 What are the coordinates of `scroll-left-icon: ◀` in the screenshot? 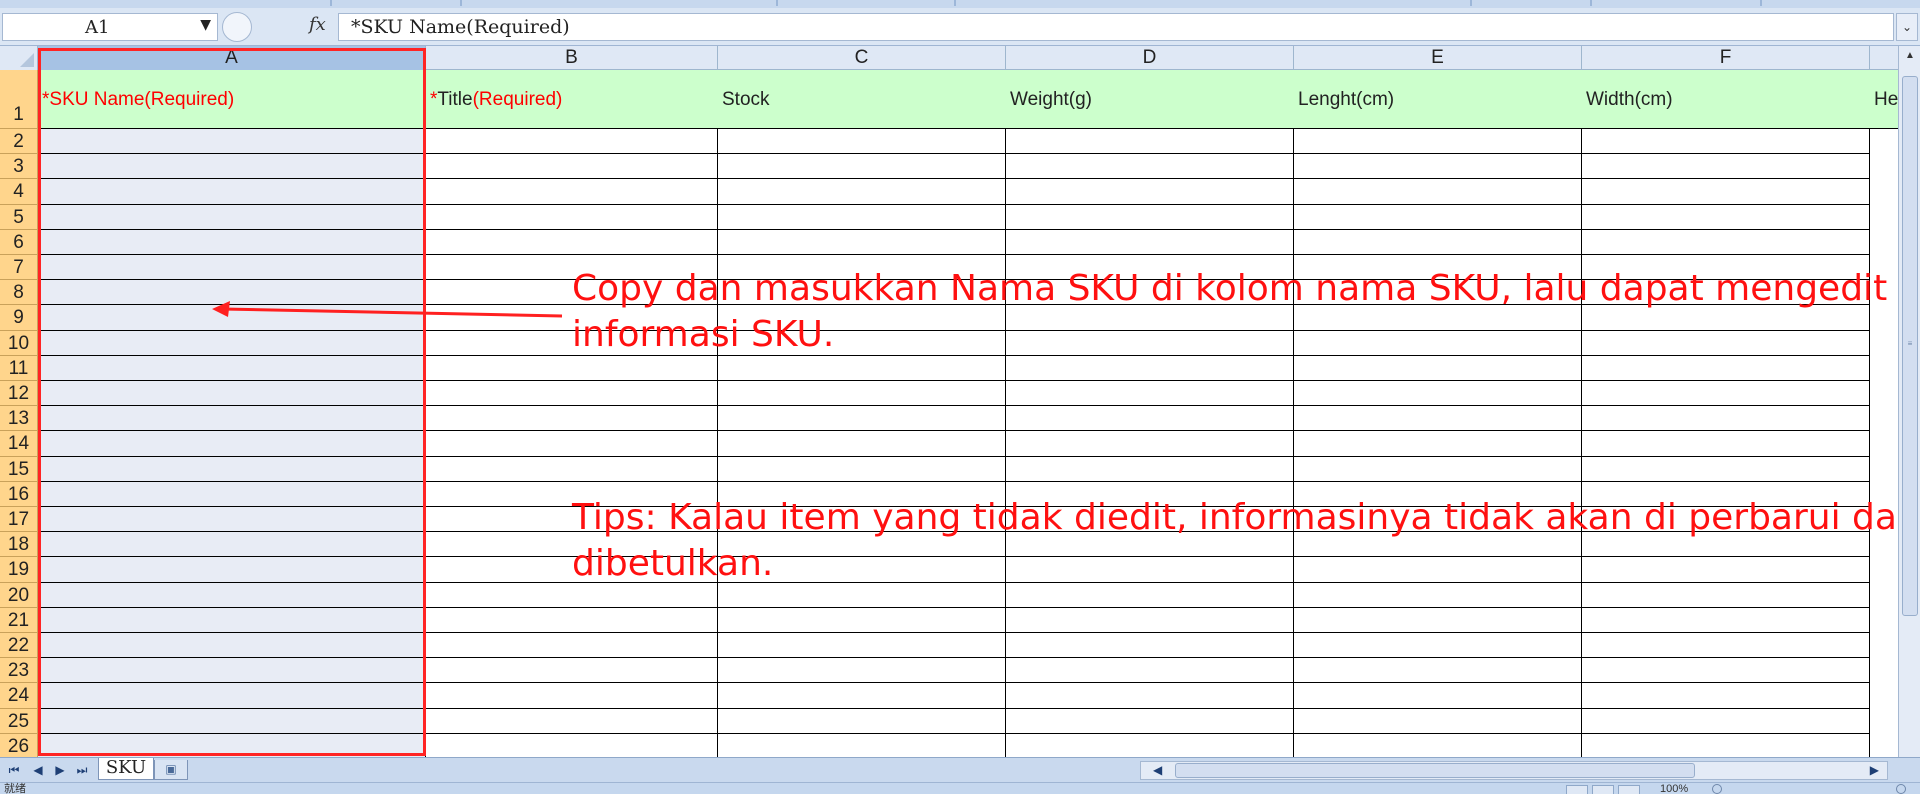 It's located at (1157, 770).